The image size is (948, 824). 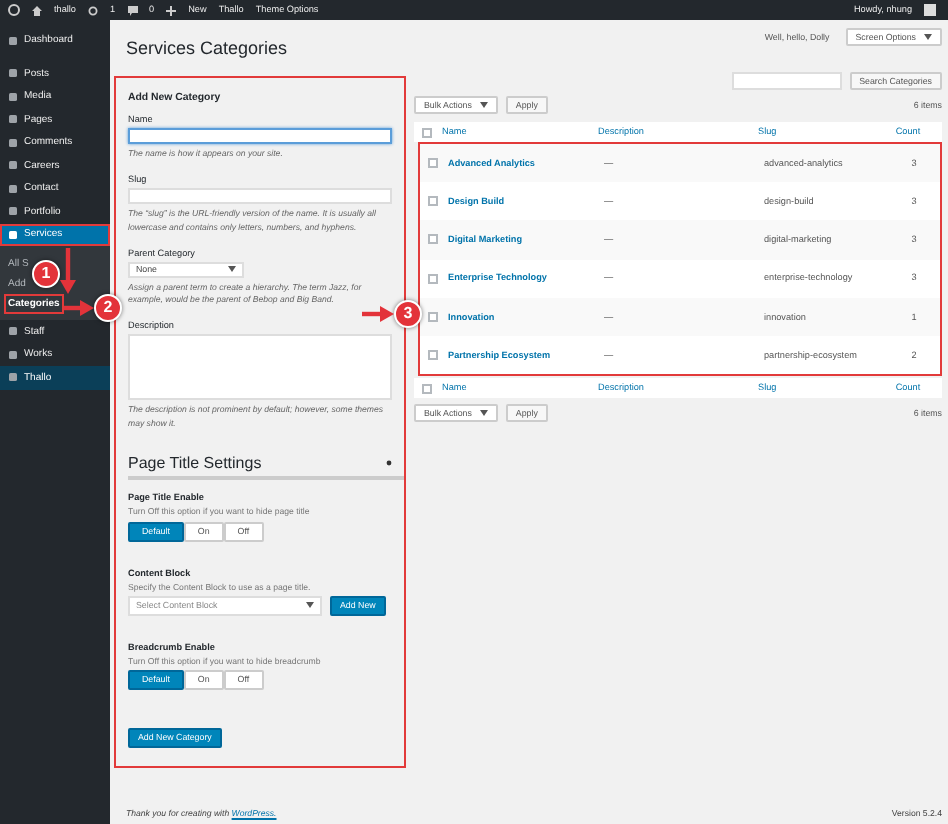 What do you see at coordinates (260, 136) in the screenshot?
I see `input-field` at bounding box center [260, 136].